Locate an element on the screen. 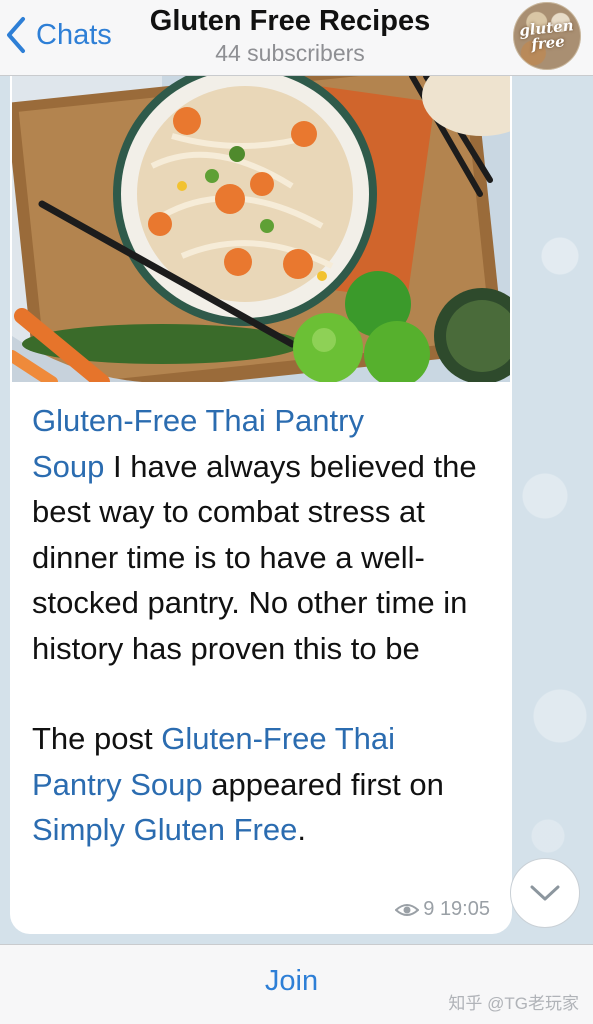 This screenshot has height=1024, width=593. chevron-left-icon is located at coordinates (16, 35).